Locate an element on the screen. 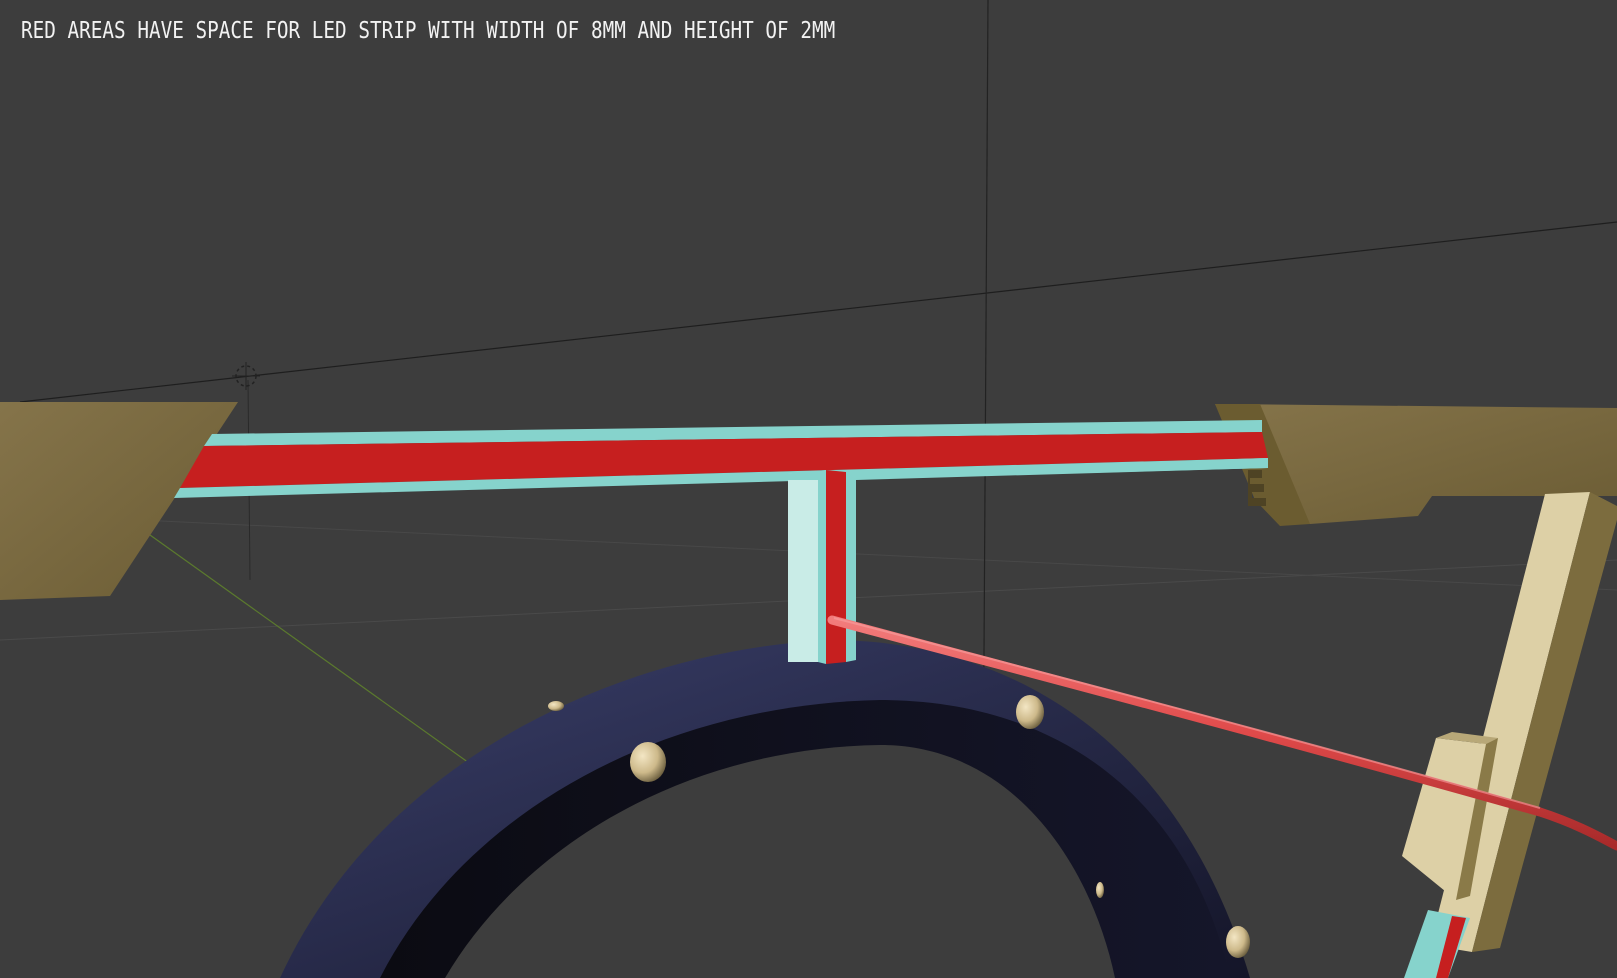  channel-stem-wall-right is located at coordinates (851, 566).